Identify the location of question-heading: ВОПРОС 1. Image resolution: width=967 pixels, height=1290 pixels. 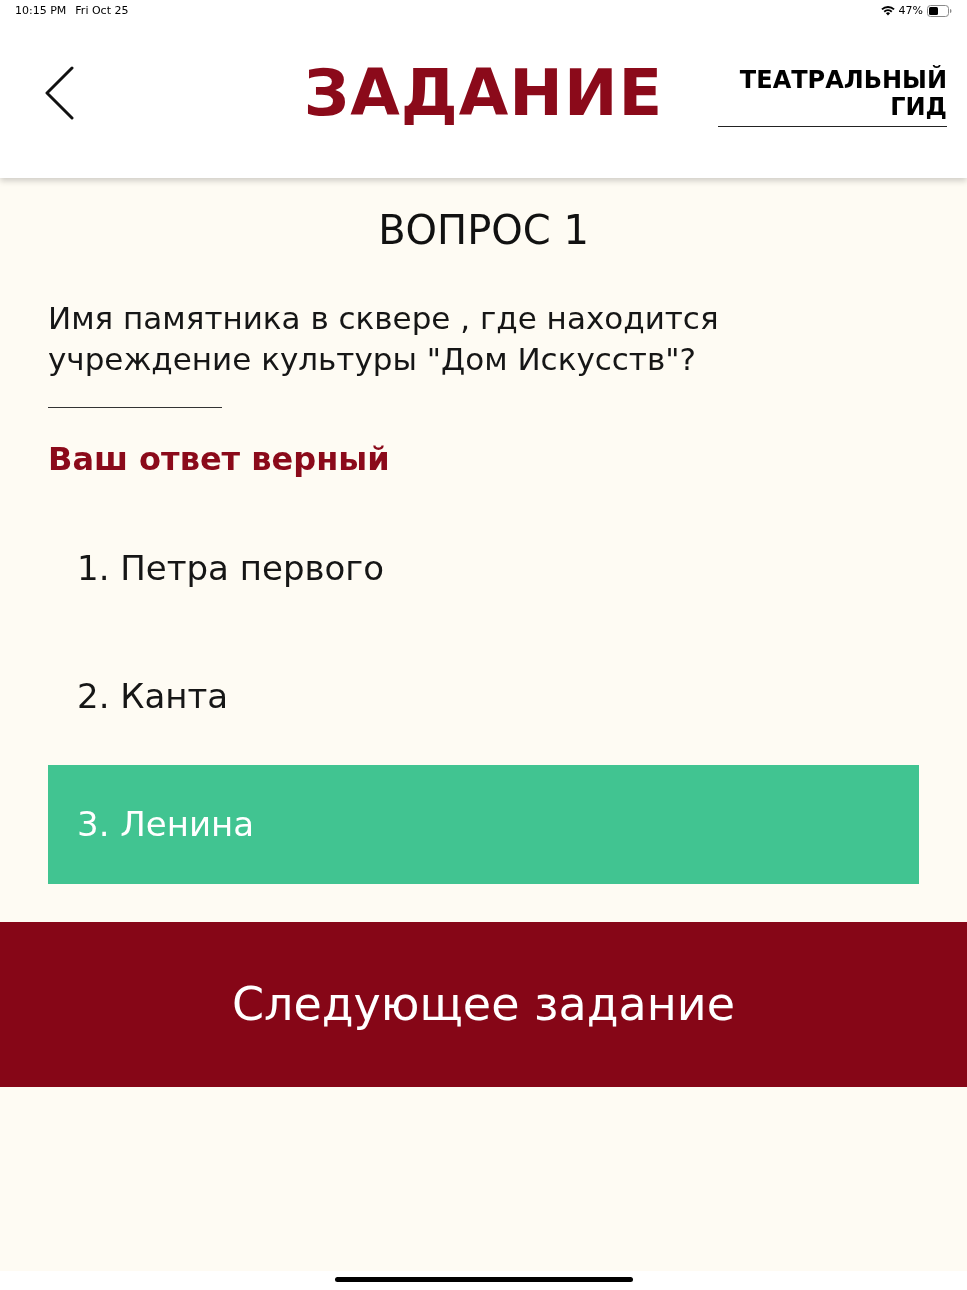
(483, 230).